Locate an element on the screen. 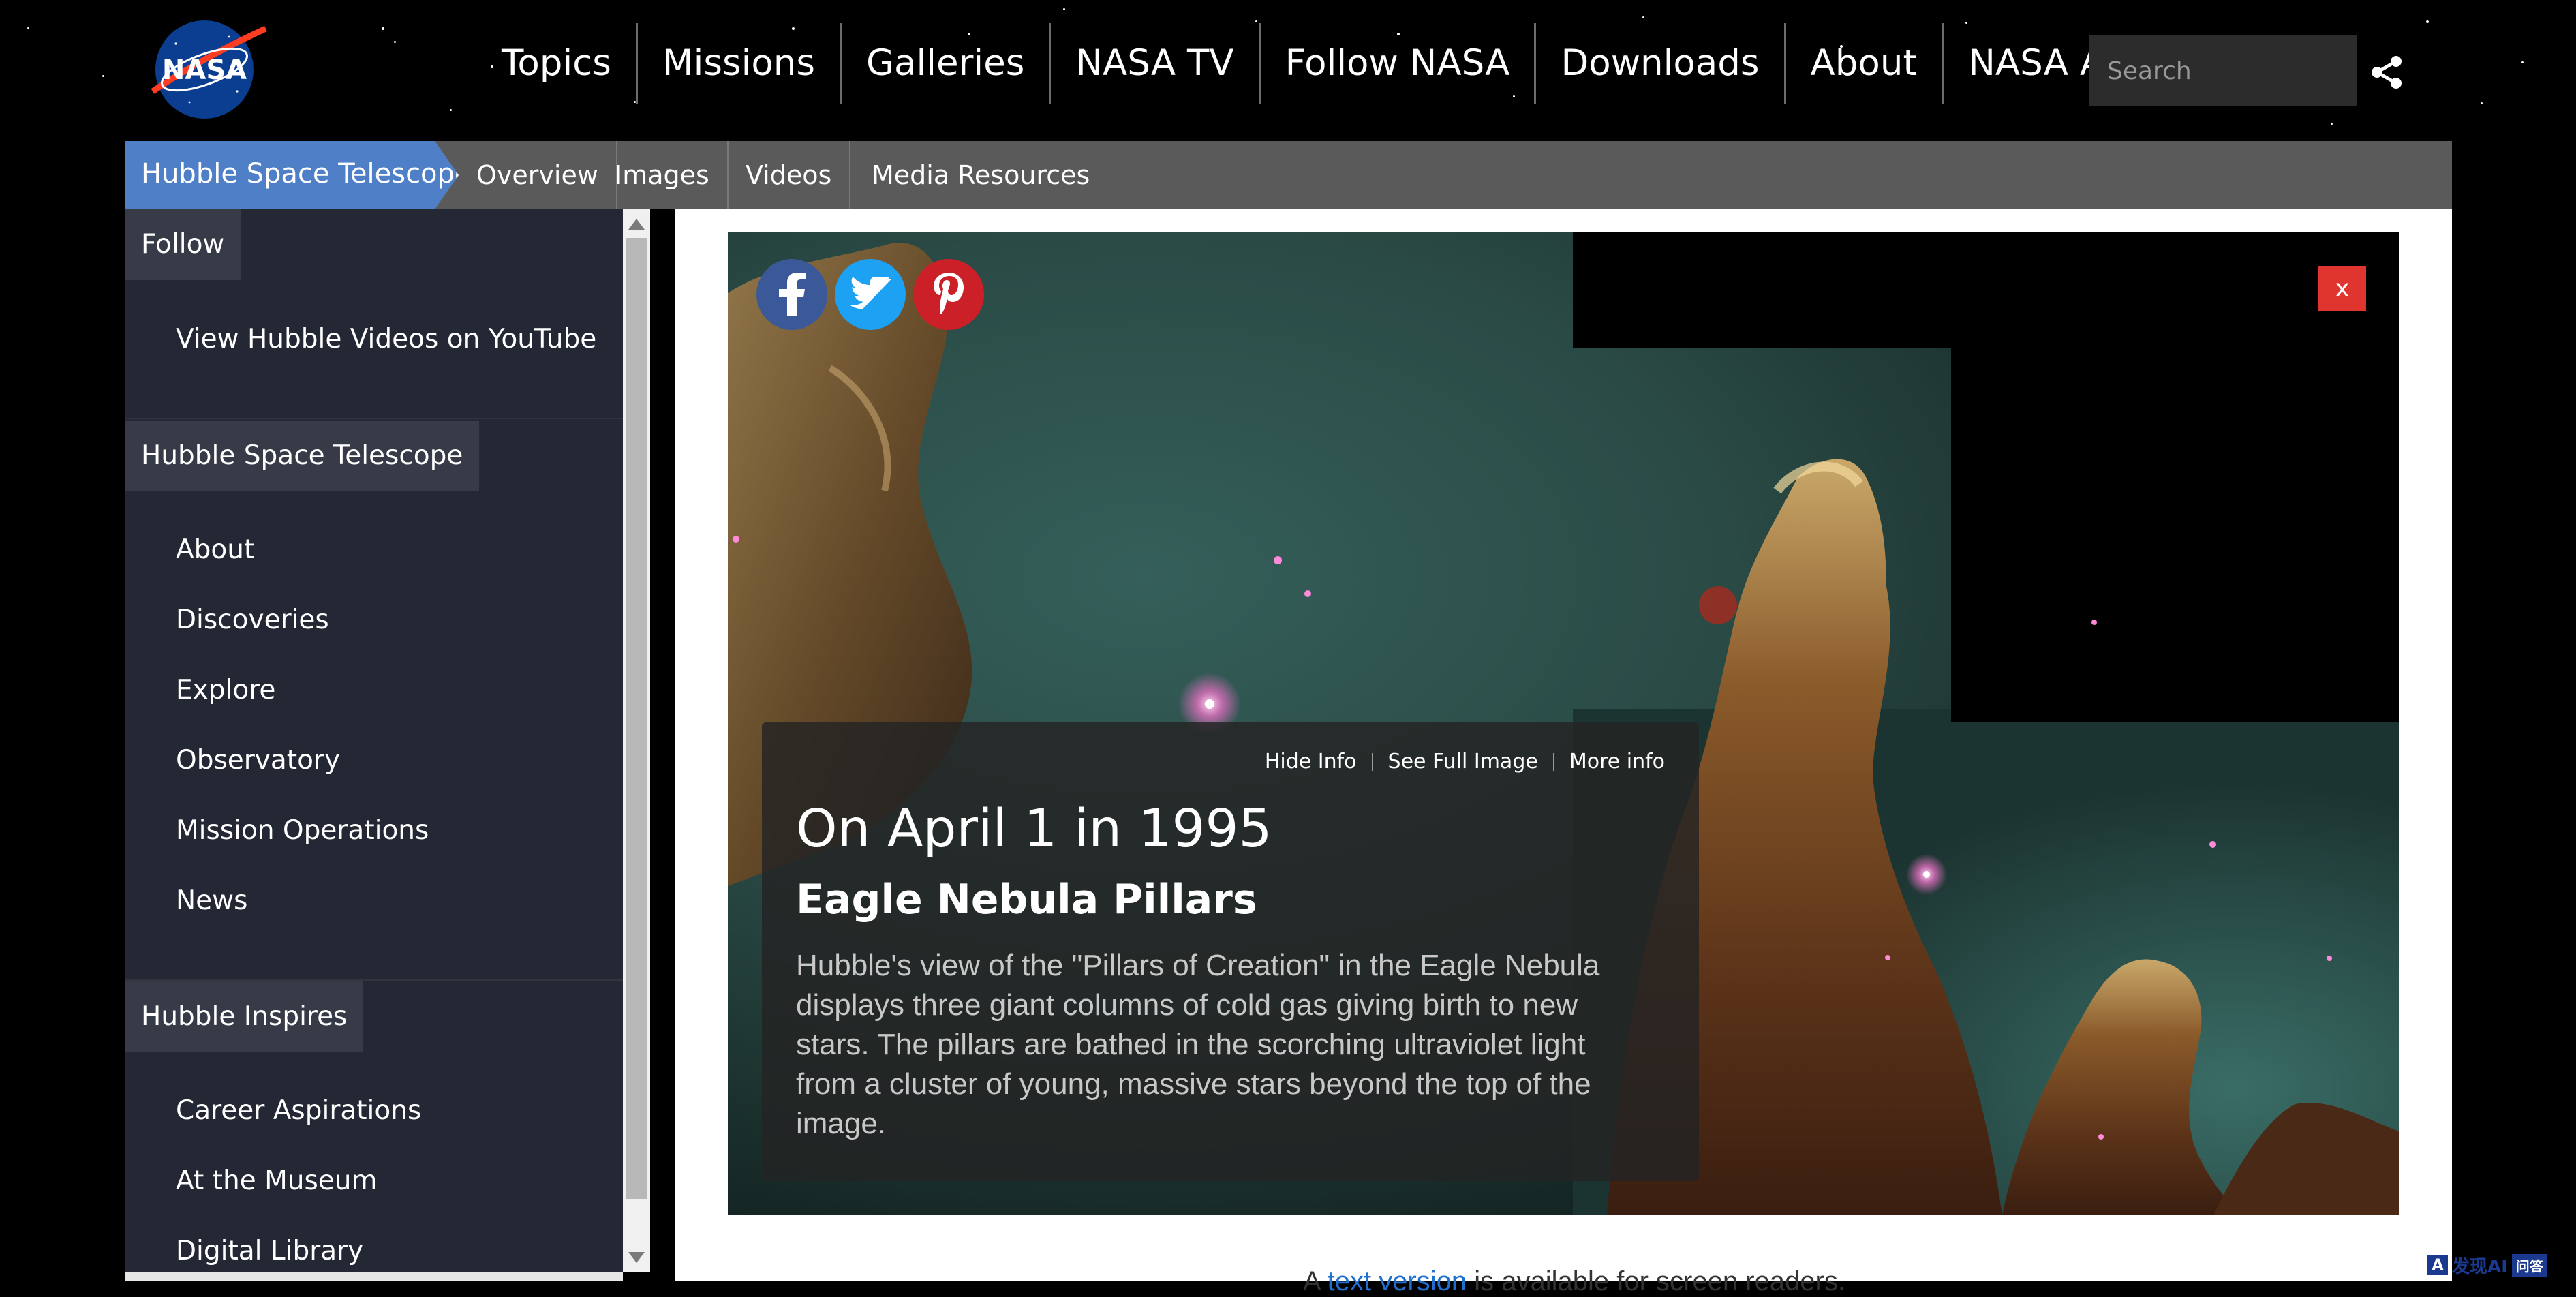  watermark-tag: 问答 is located at coordinates (2529, 1265).